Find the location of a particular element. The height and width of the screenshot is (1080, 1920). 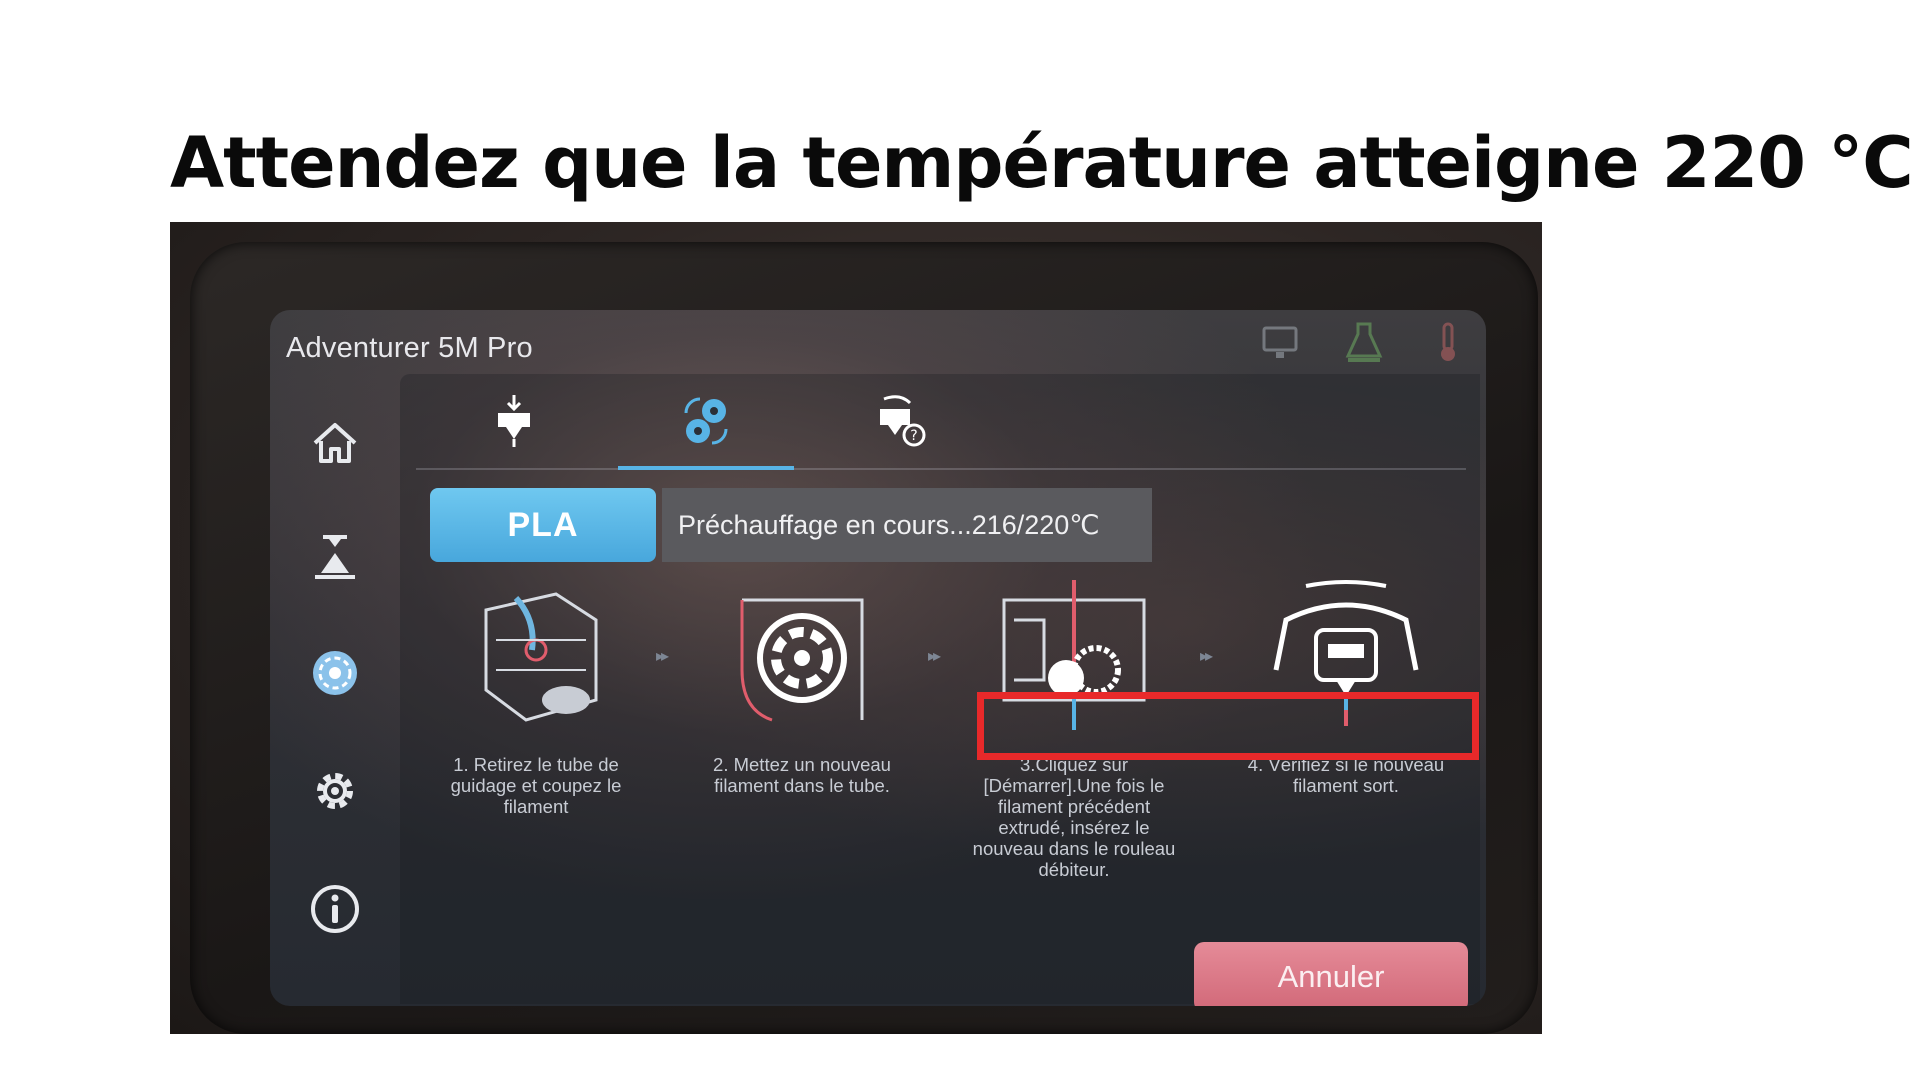

tab-change-filament is located at coordinates (706, 422).